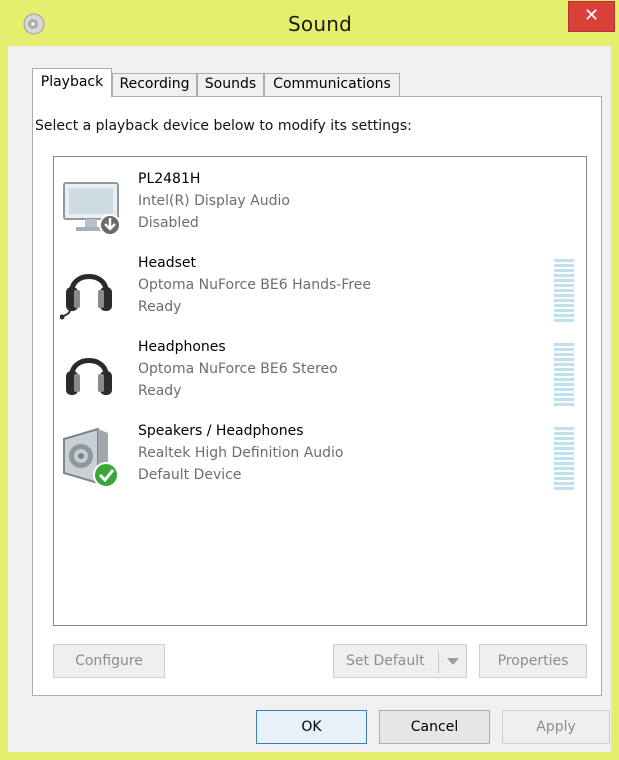 The width and height of the screenshot is (619, 760). What do you see at coordinates (214, 201) in the screenshot?
I see `device-driver: Intel(R) Display Audio` at bounding box center [214, 201].